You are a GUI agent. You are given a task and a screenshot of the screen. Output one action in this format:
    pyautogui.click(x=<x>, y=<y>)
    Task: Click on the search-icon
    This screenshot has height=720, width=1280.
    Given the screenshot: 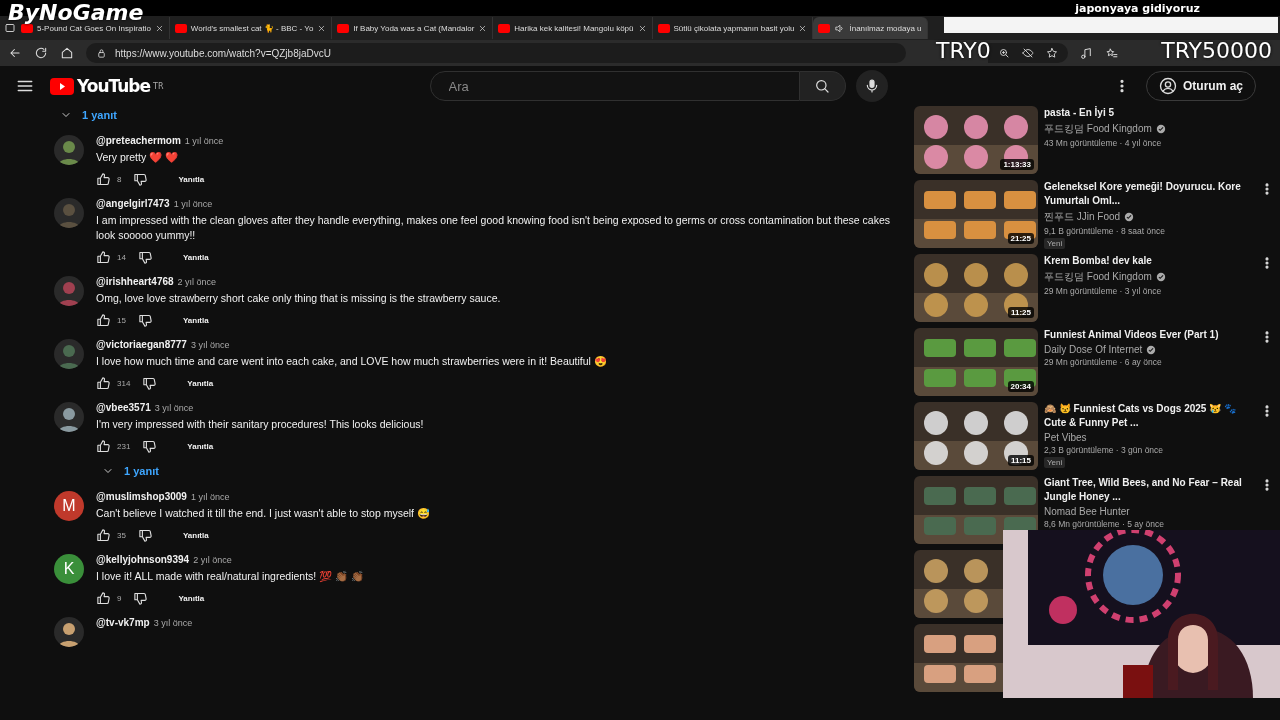 What is the action you would take?
    pyautogui.click(x=822, y=86)
    